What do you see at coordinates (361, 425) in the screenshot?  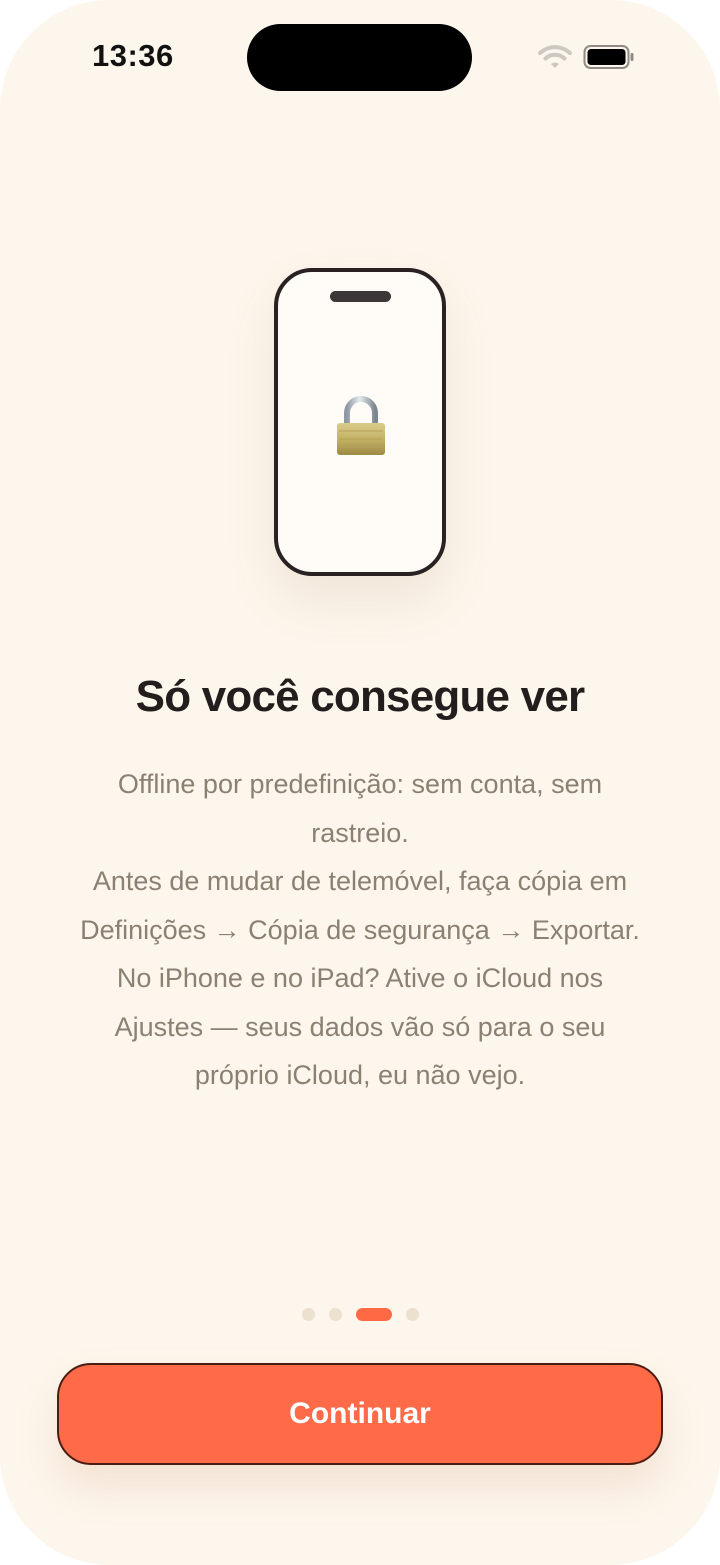 I see `padlock-icon` at bounding box center [361, 425].